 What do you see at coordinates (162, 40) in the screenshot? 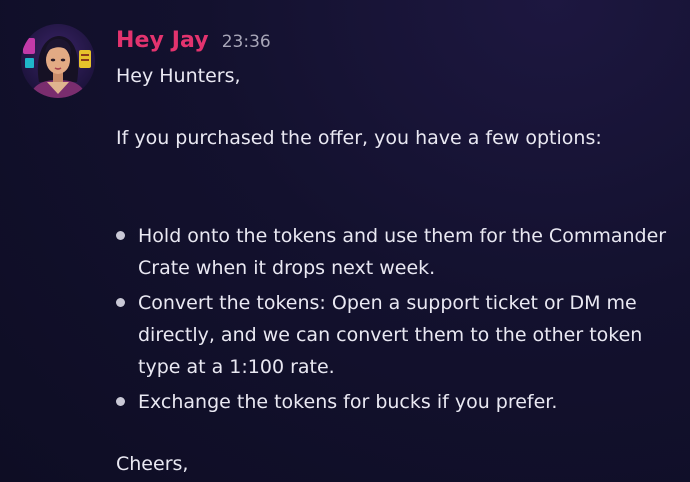
I see `author-name: Hey Jay` at bounding box center [162, 40].